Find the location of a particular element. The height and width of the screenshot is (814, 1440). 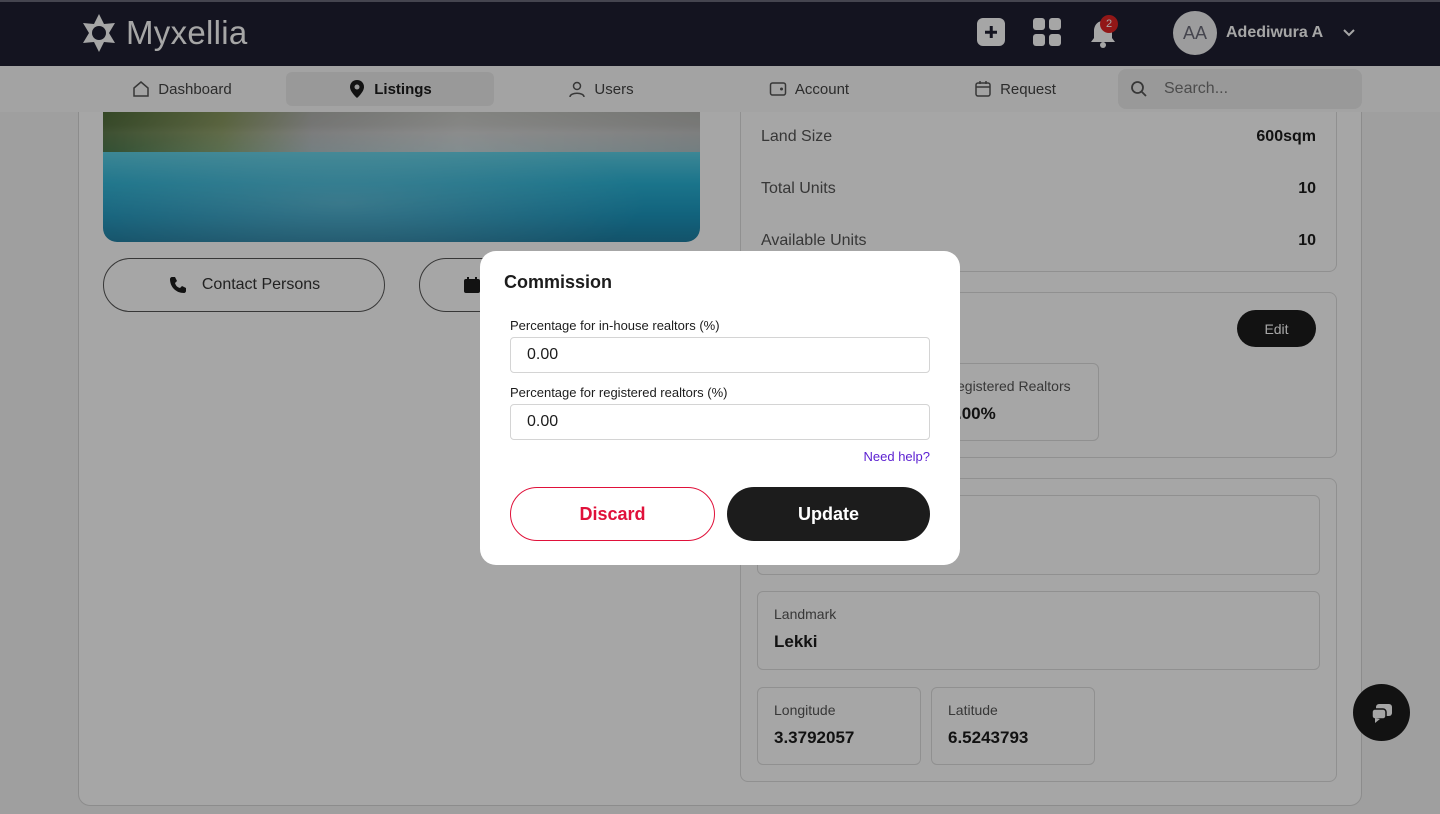

modal-title: Commission is located at coordinates (558, 282).